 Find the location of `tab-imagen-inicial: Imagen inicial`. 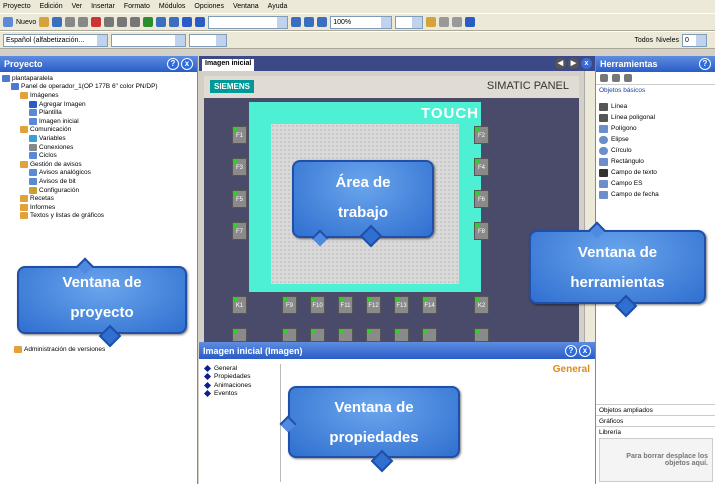

tab-imagen-inicial: Imagen inicial is located at coordinates (228, 64).